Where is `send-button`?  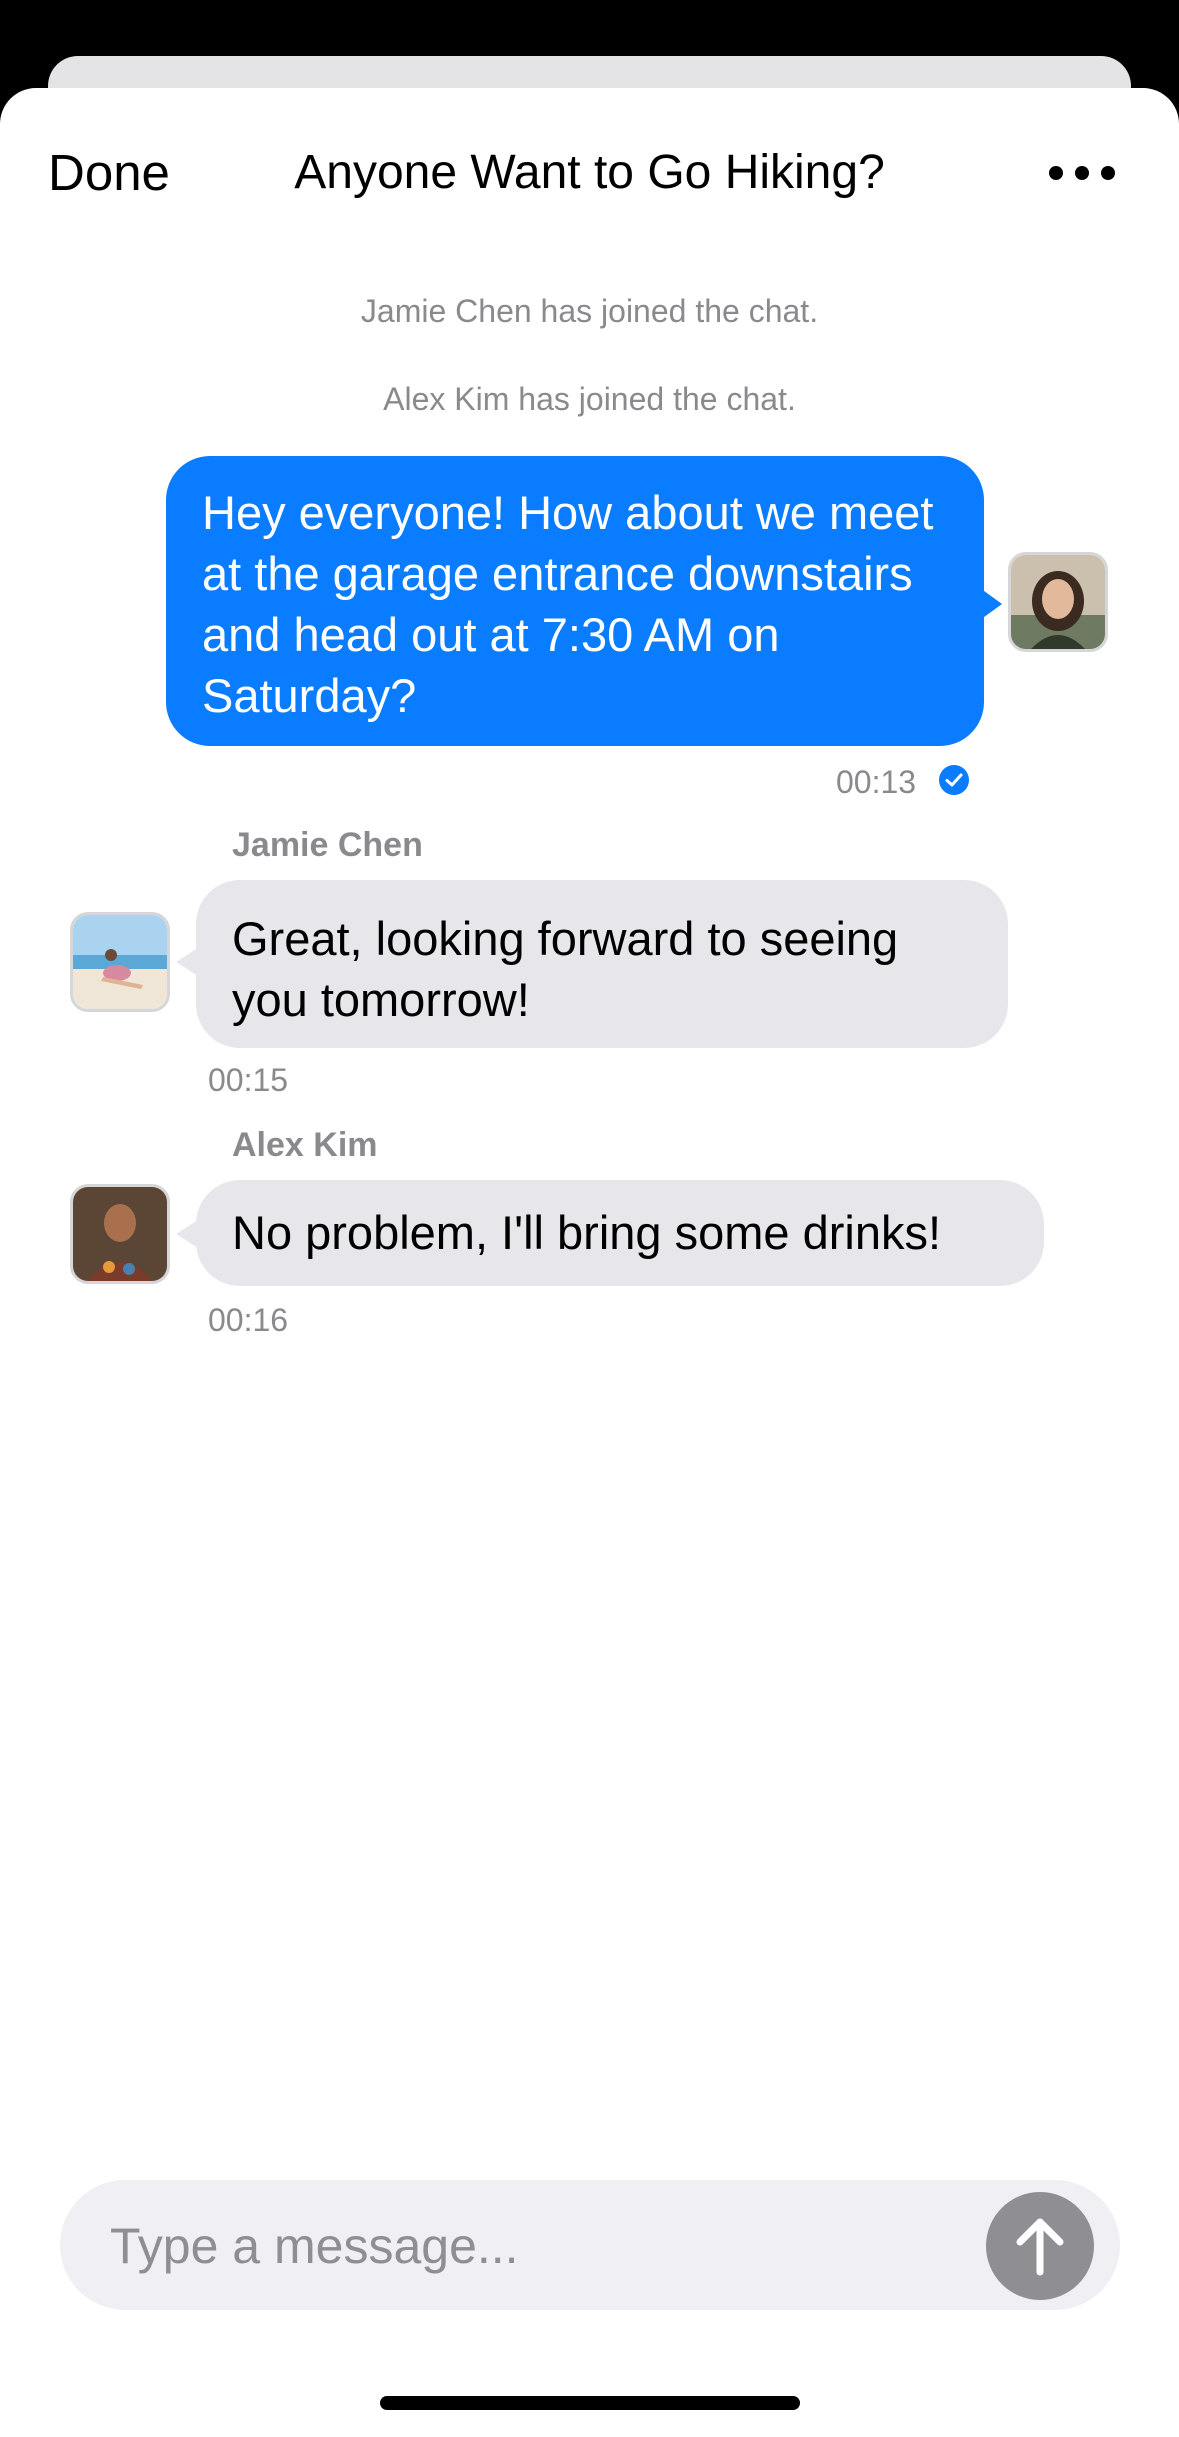
send-button is located at coordinates (1040, 2246).